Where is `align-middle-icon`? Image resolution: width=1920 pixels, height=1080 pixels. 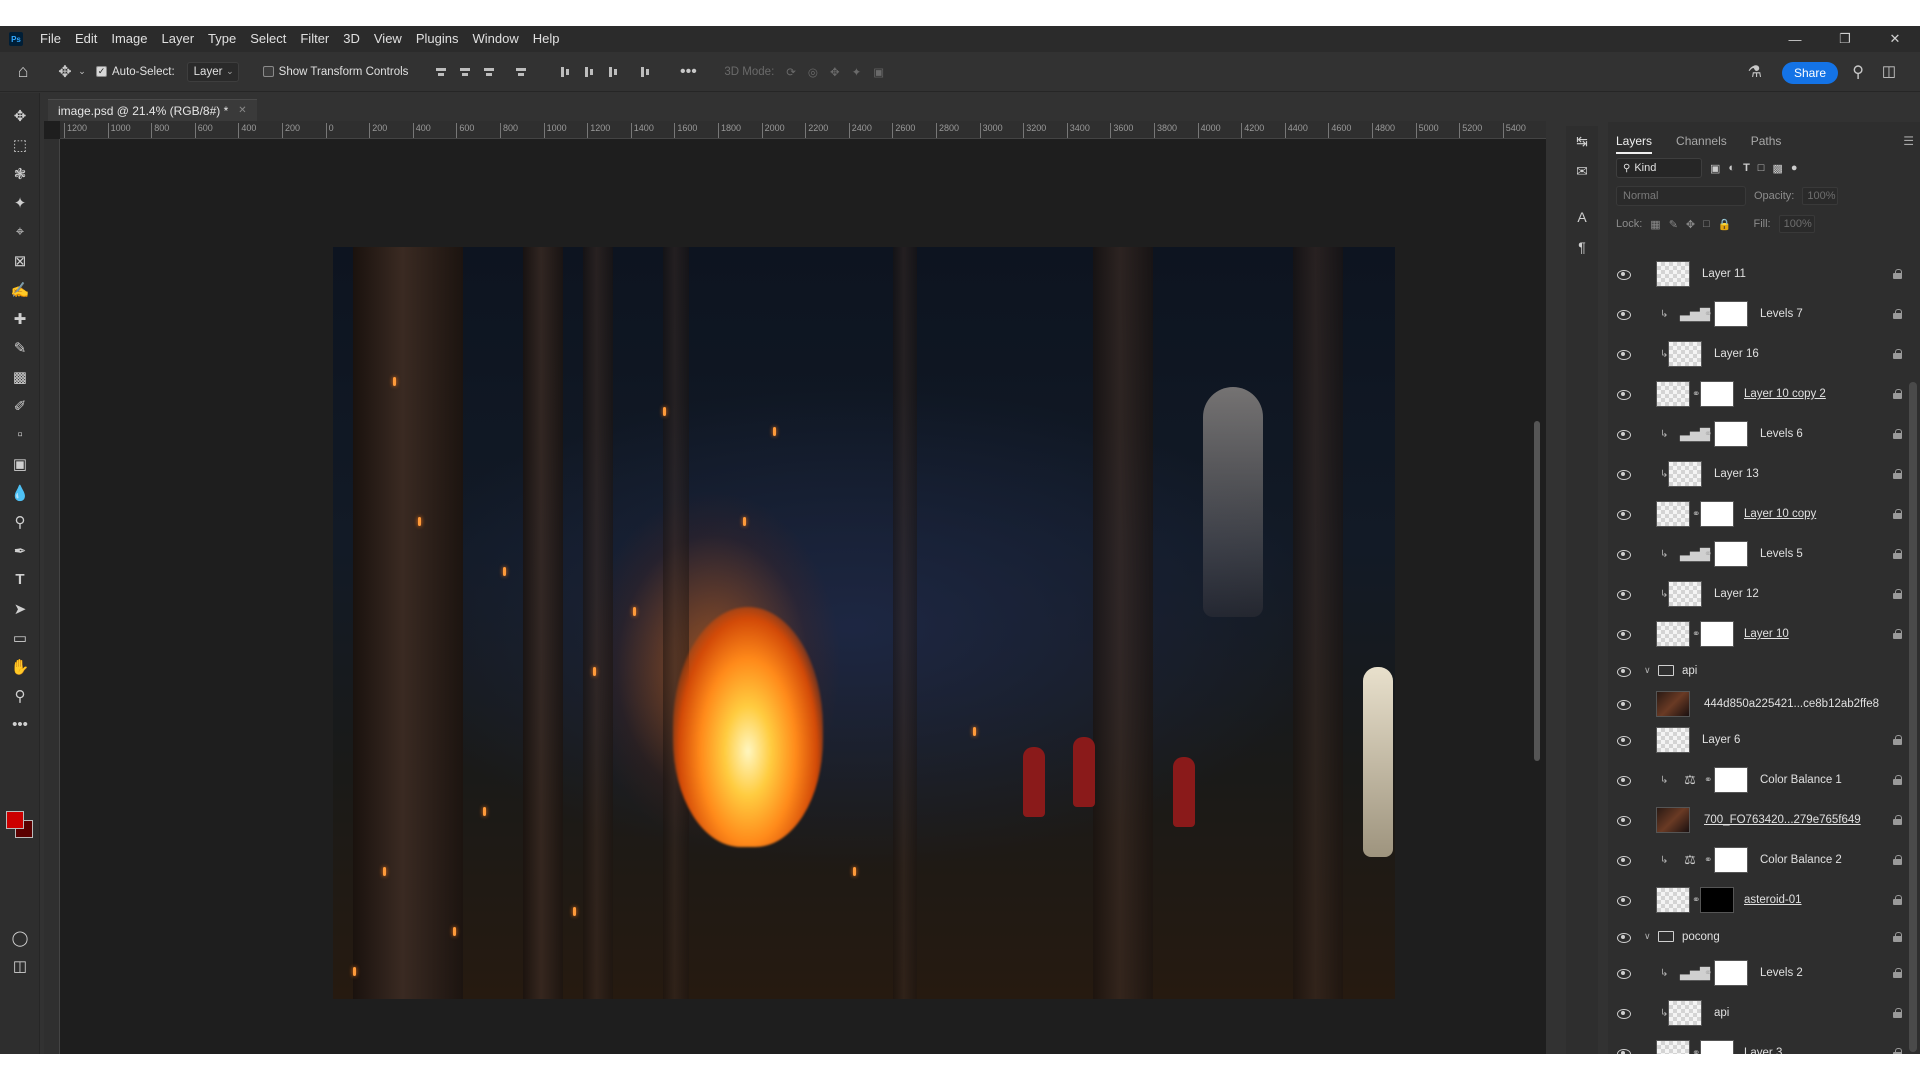 align-middle-icon is located at coordinates (589, 72).